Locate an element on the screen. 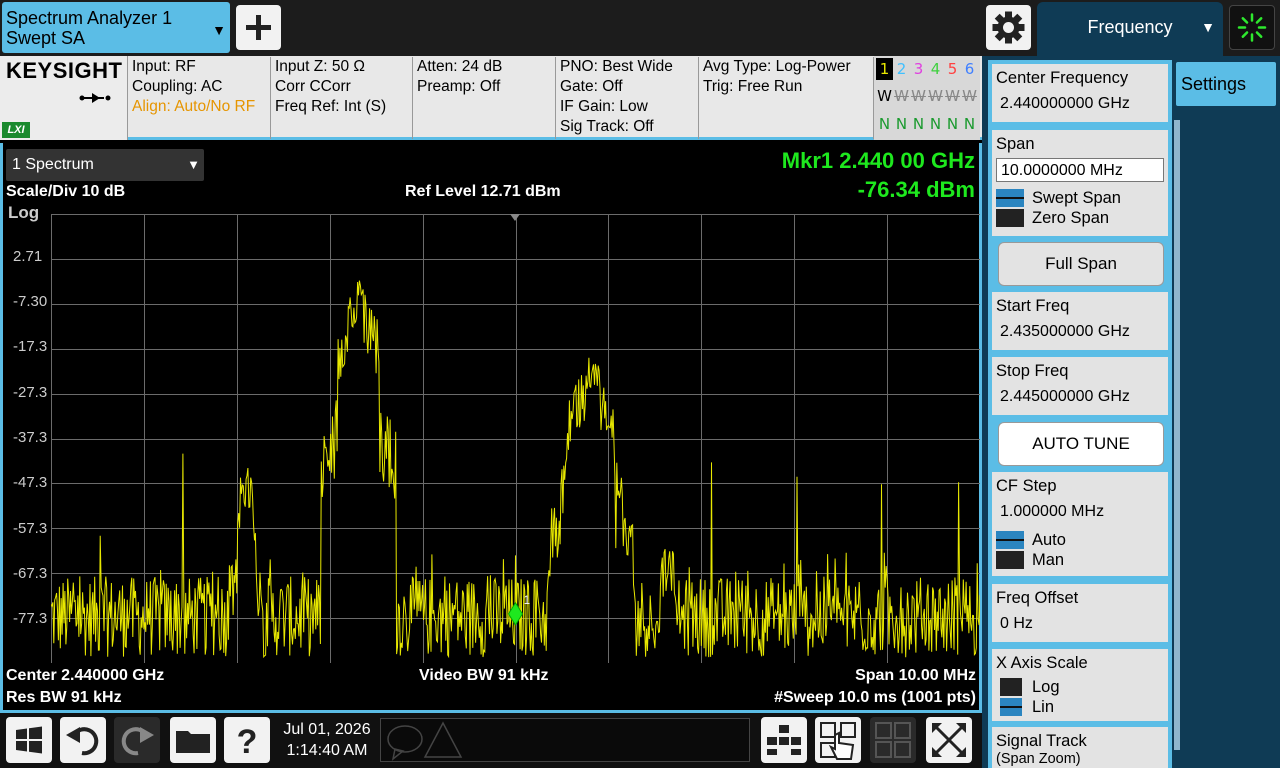 Image resolution: width=1280 pixels, height=768 pixels. preamp-value: Preamp: Off is located at coordinates (459, 86).